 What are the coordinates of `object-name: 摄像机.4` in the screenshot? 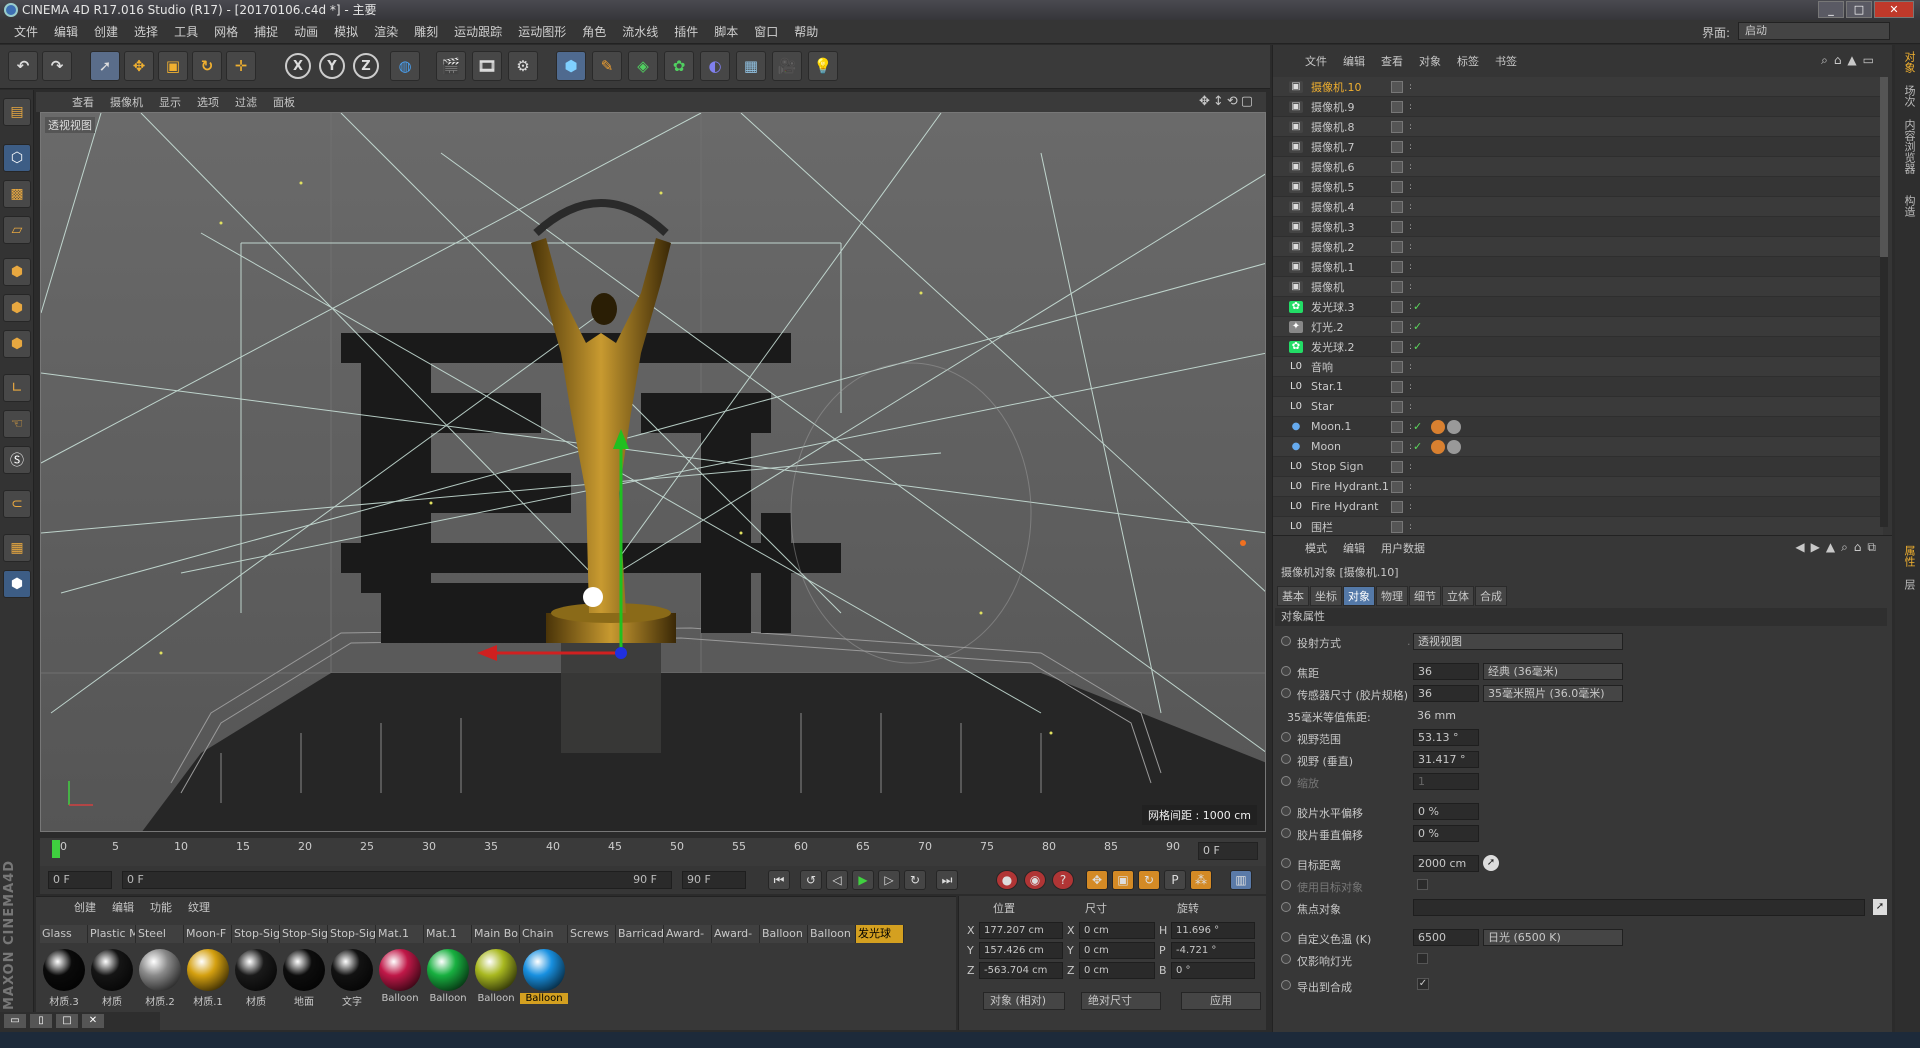 It's located at (1352, 207).